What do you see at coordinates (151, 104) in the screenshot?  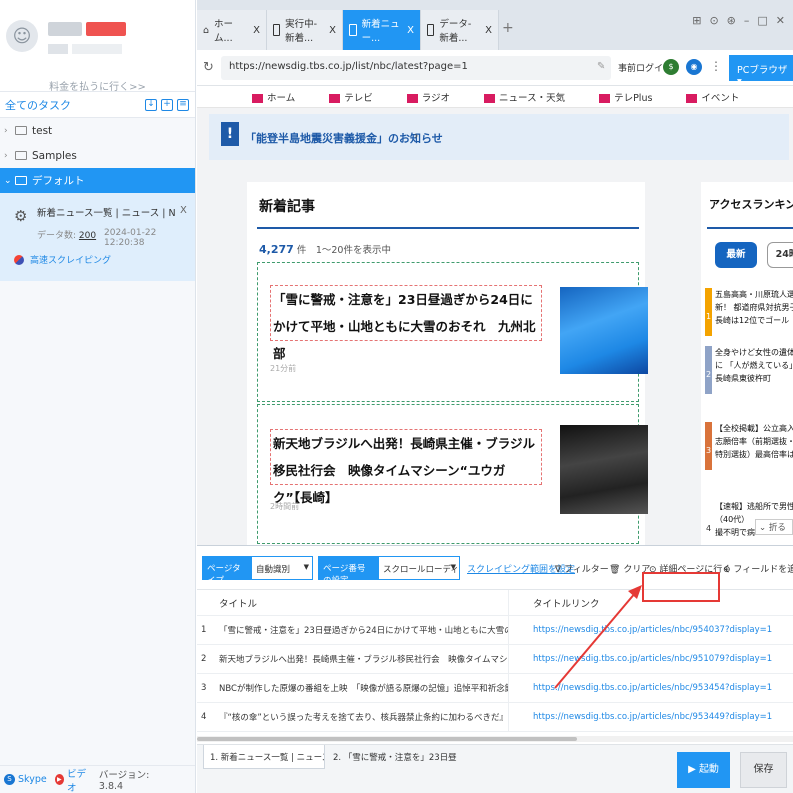 I see `import-icon: ↓` at bounding box center [151, 104].